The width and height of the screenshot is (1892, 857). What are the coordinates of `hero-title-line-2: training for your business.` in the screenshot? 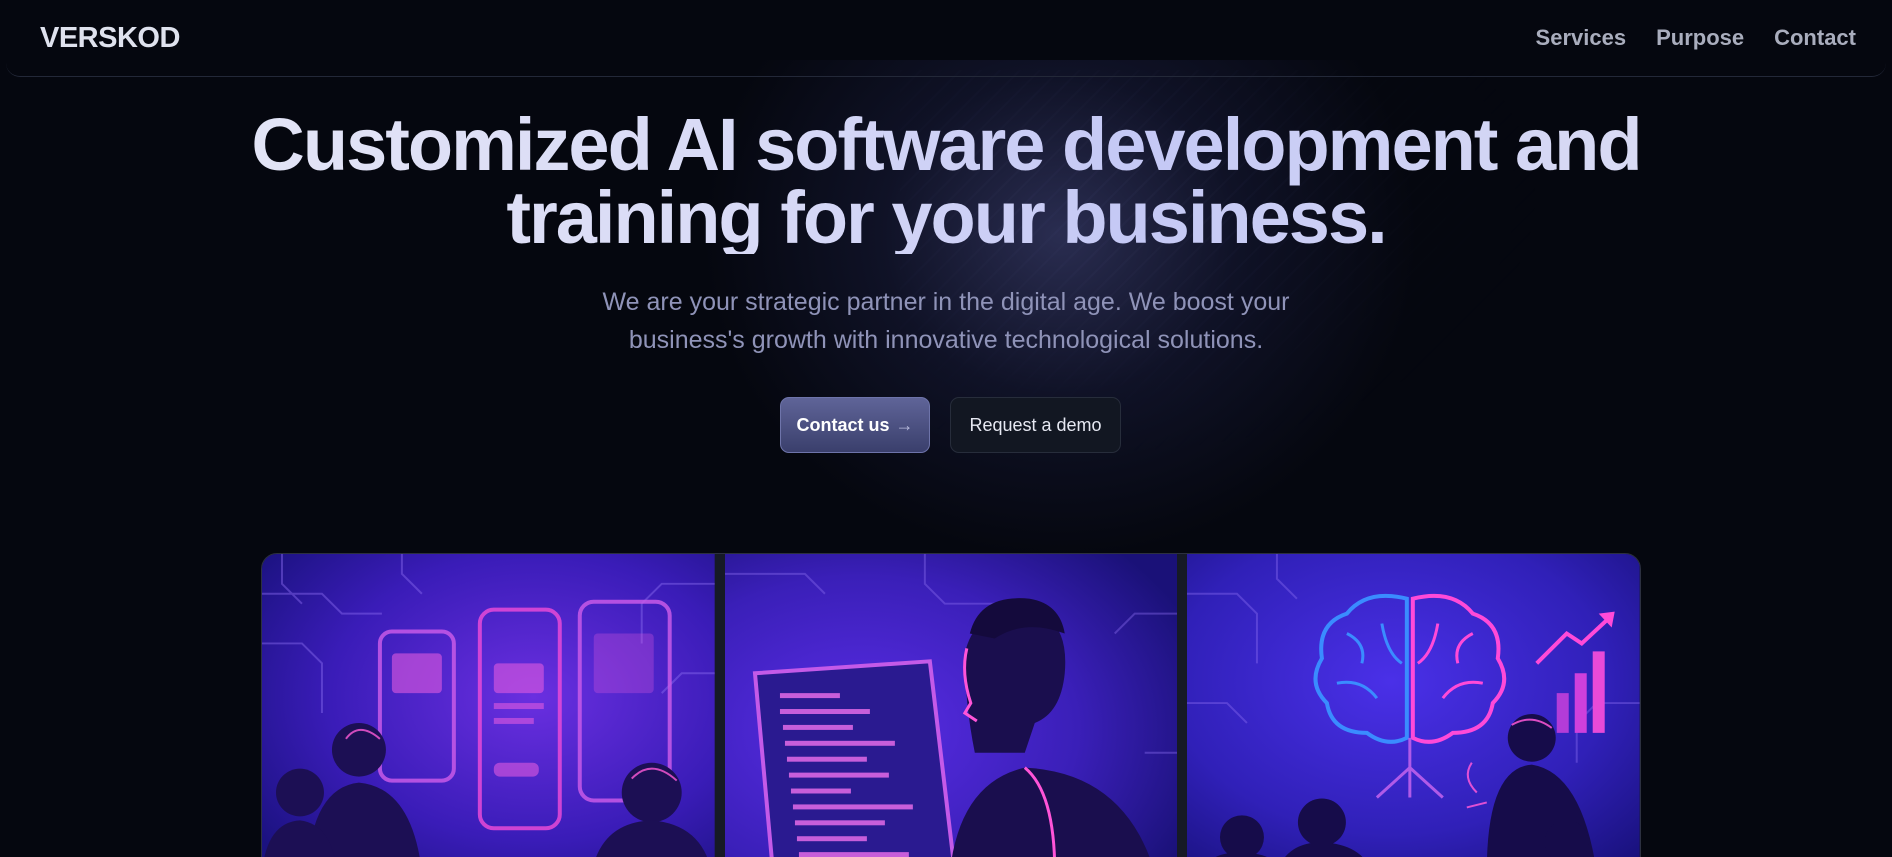 It's located at (946, 217).